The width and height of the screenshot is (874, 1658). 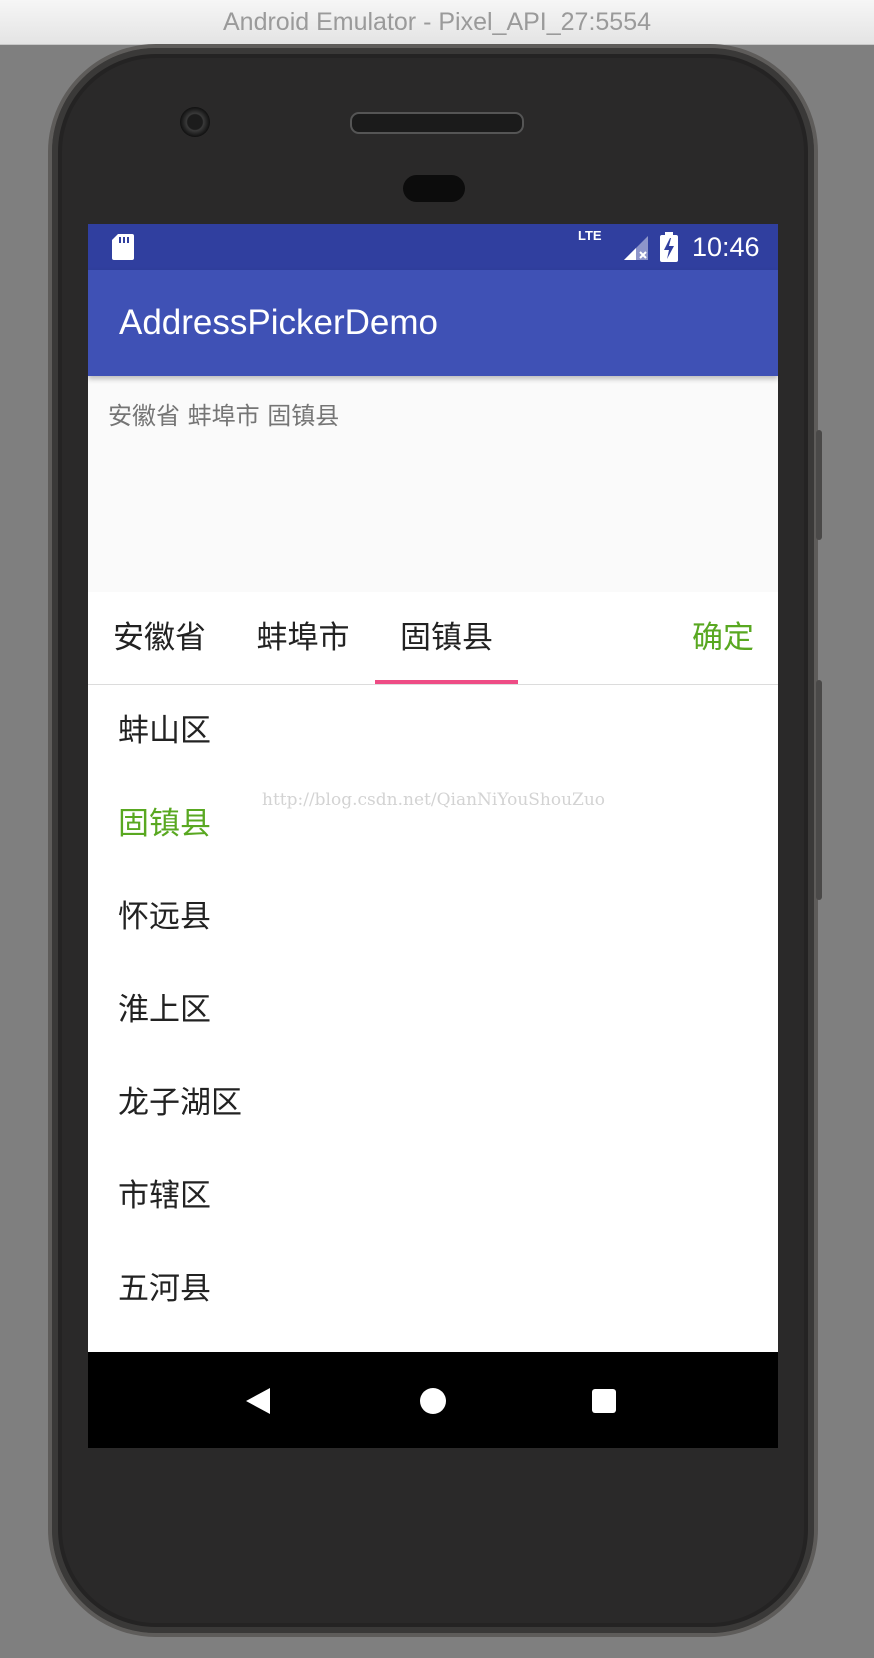 I want to click on tab-label: 固镇县, so click(x=446, y=638).